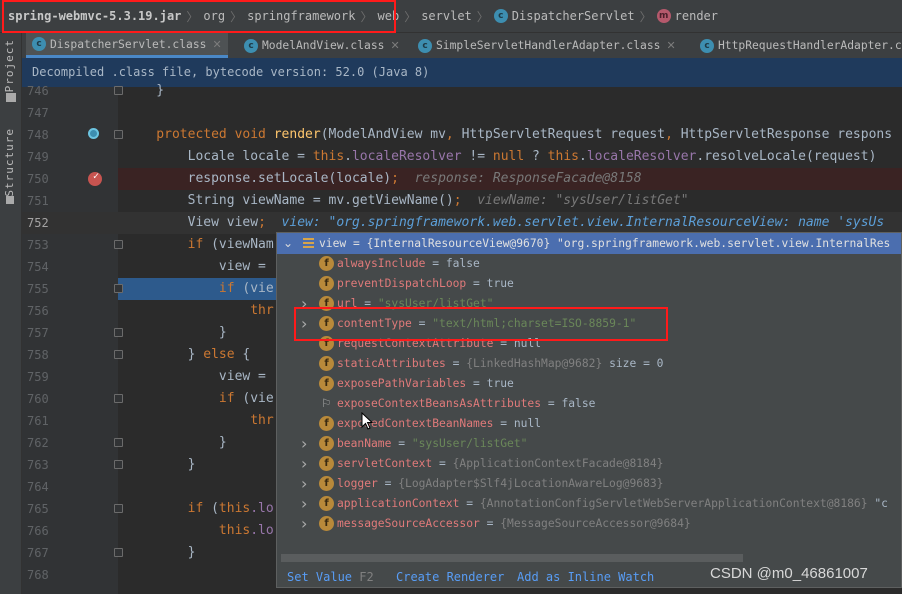 The height and width of the screenshot is (594, 902). Describe the element at coordinates (38, 289) in the screenshot. I see `line-number: 755` at that location.